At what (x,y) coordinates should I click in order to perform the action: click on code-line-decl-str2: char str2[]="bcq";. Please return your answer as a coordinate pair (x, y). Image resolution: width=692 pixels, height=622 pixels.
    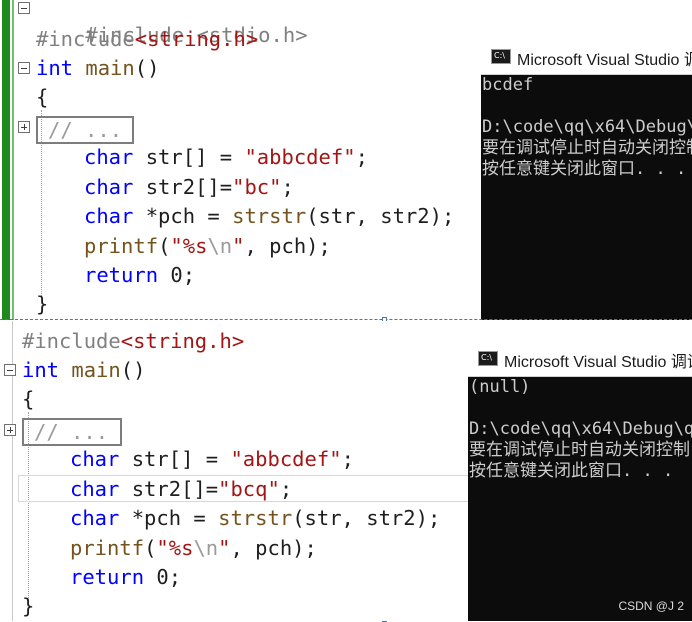
    Looking at the image, I should click on (181, 489).